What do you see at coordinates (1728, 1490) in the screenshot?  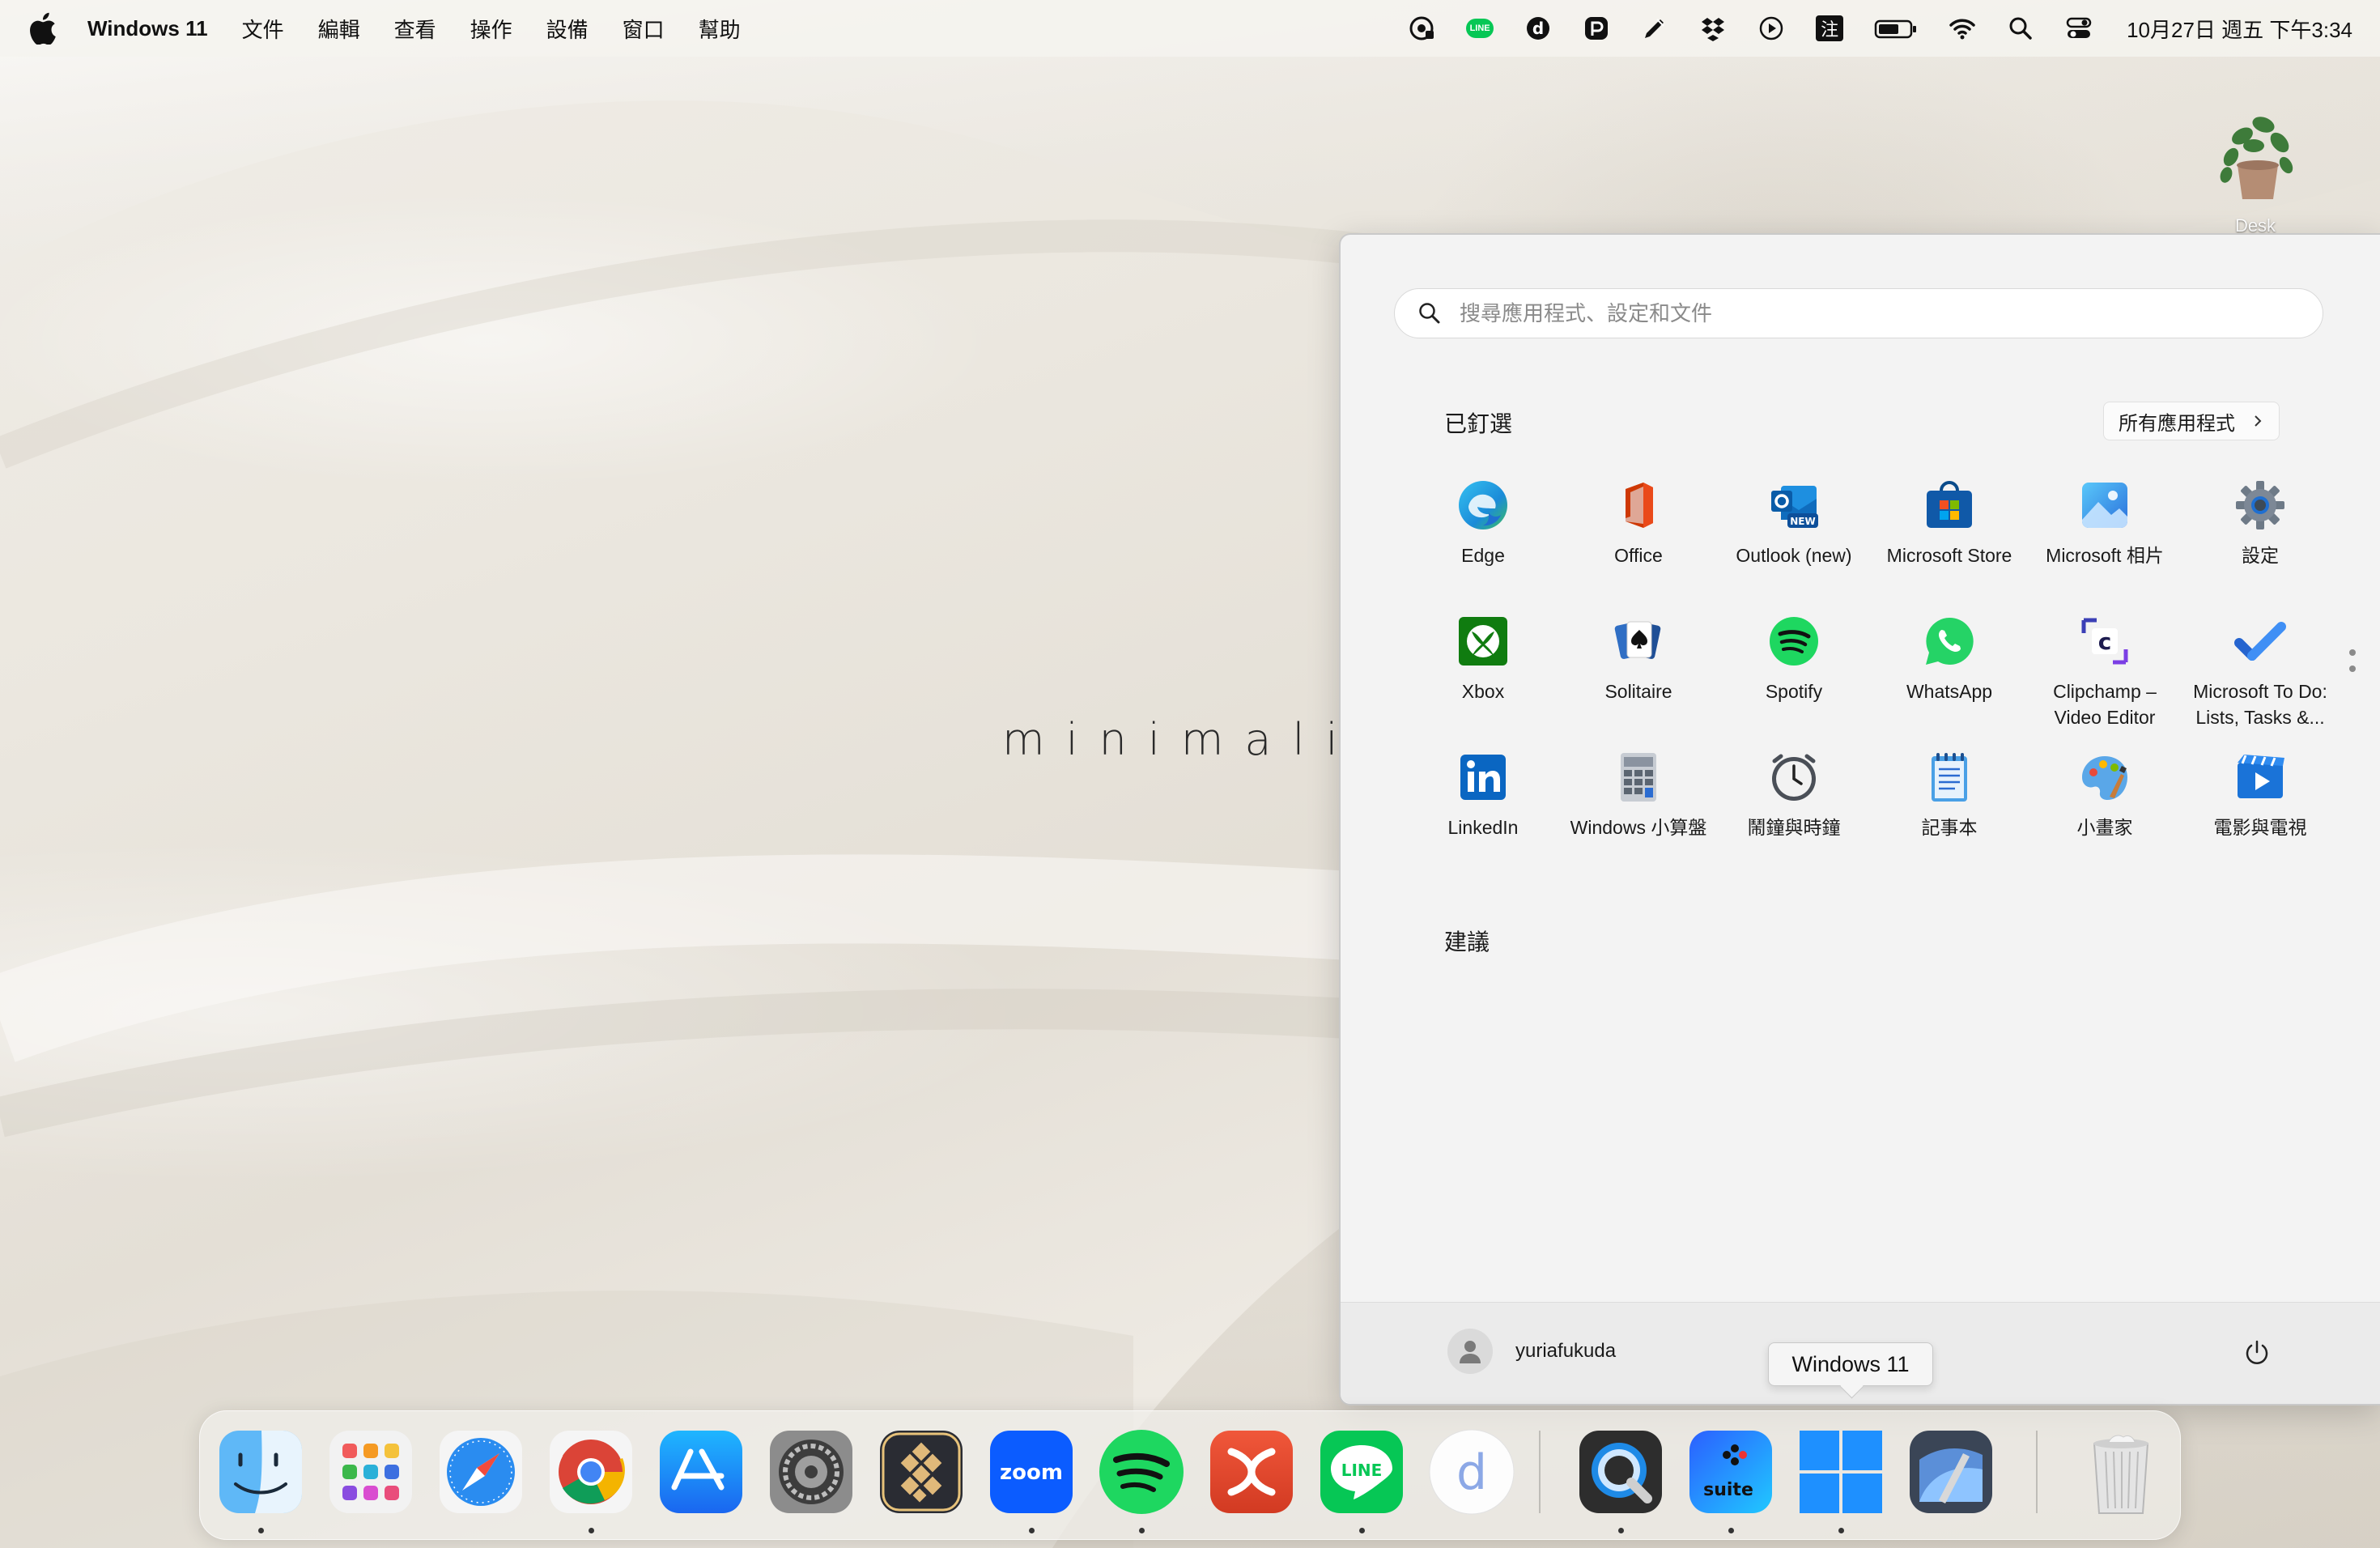 I see `suite-label: suite` at bounding box center [1728, 1490].